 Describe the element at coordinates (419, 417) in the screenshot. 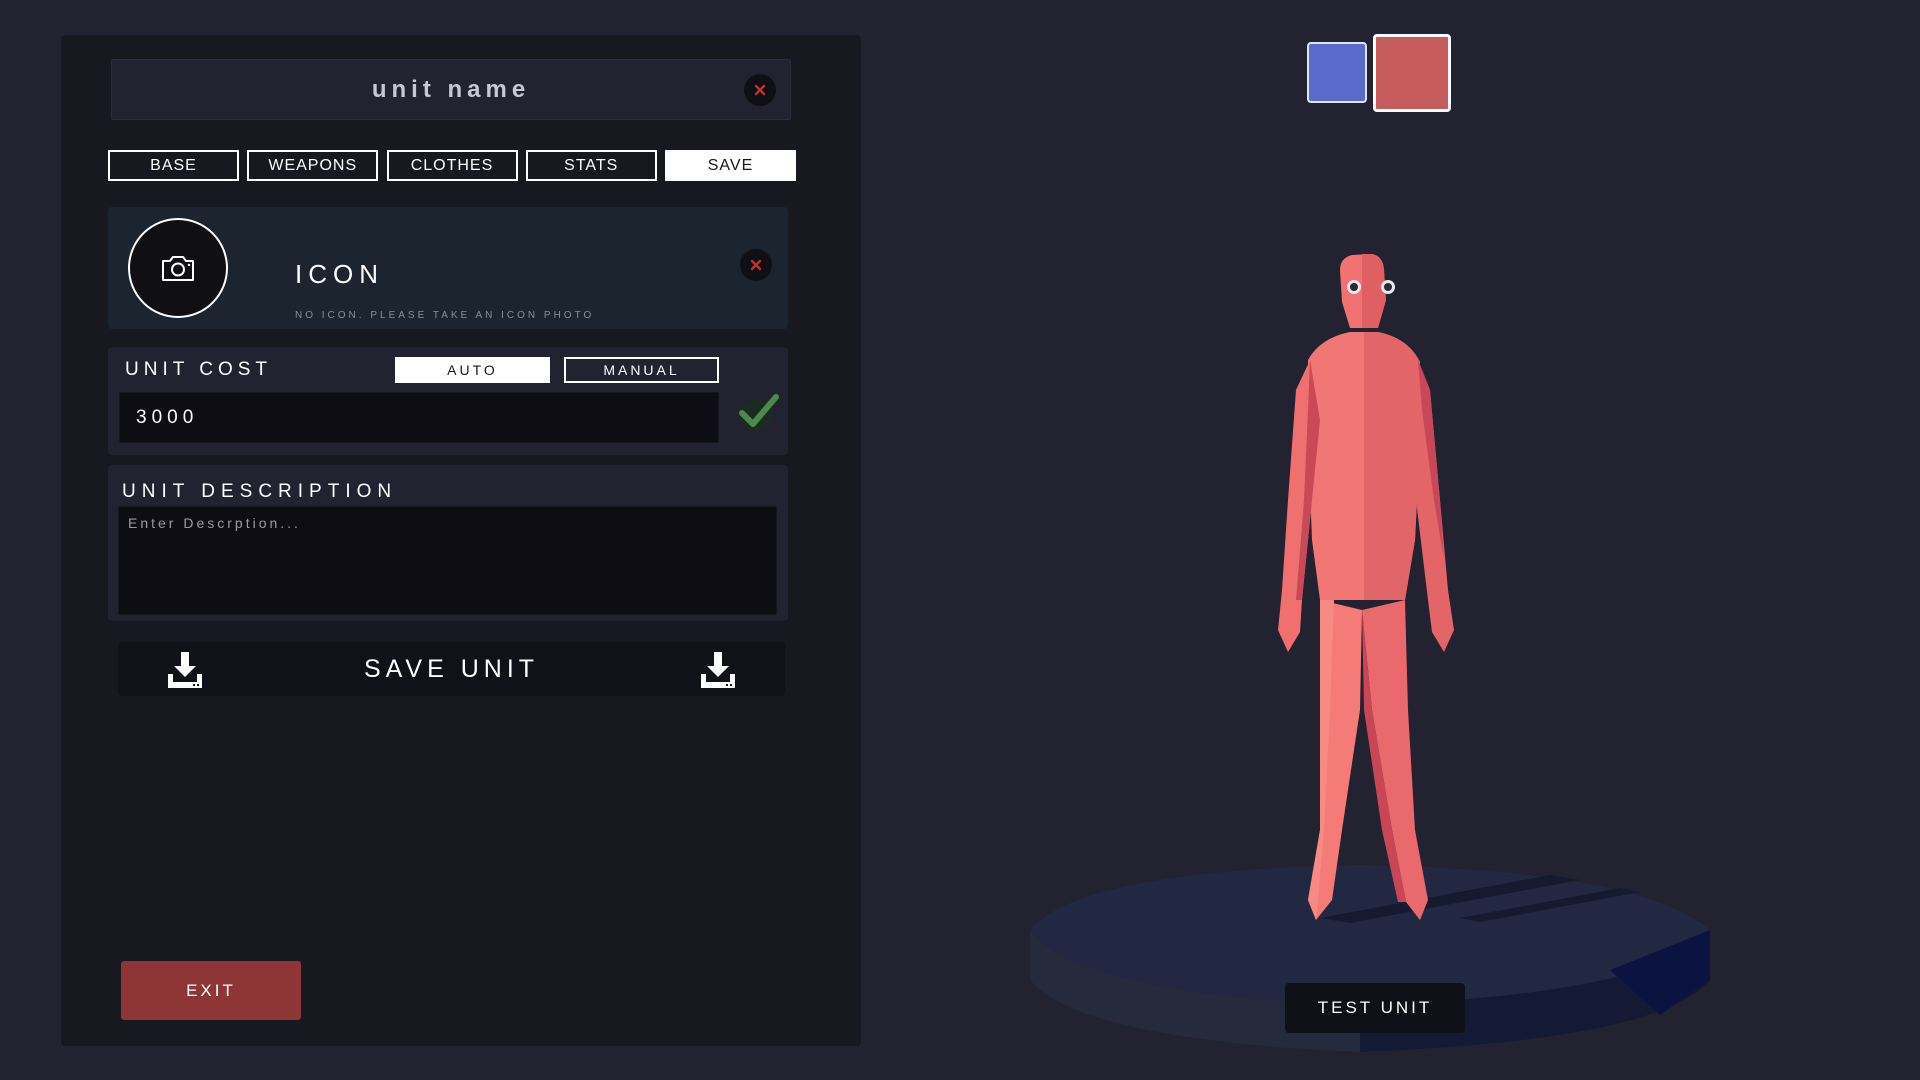

I see `unit-cost-input` at that location.